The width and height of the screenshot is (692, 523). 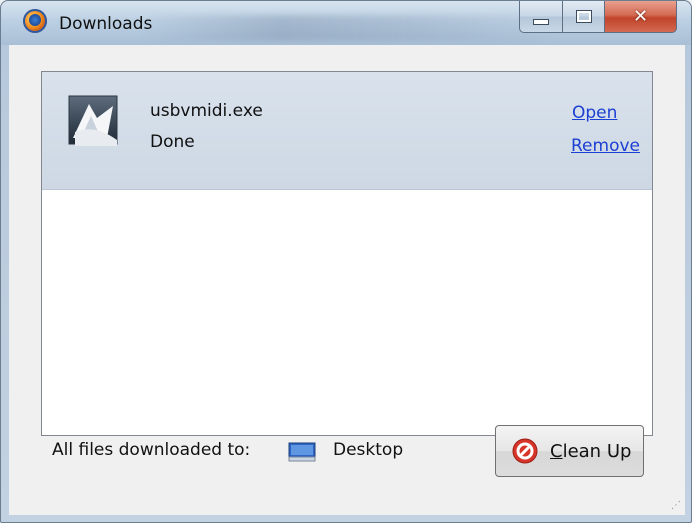 I want to click on download-status: Done, so click(x=172, y=142).